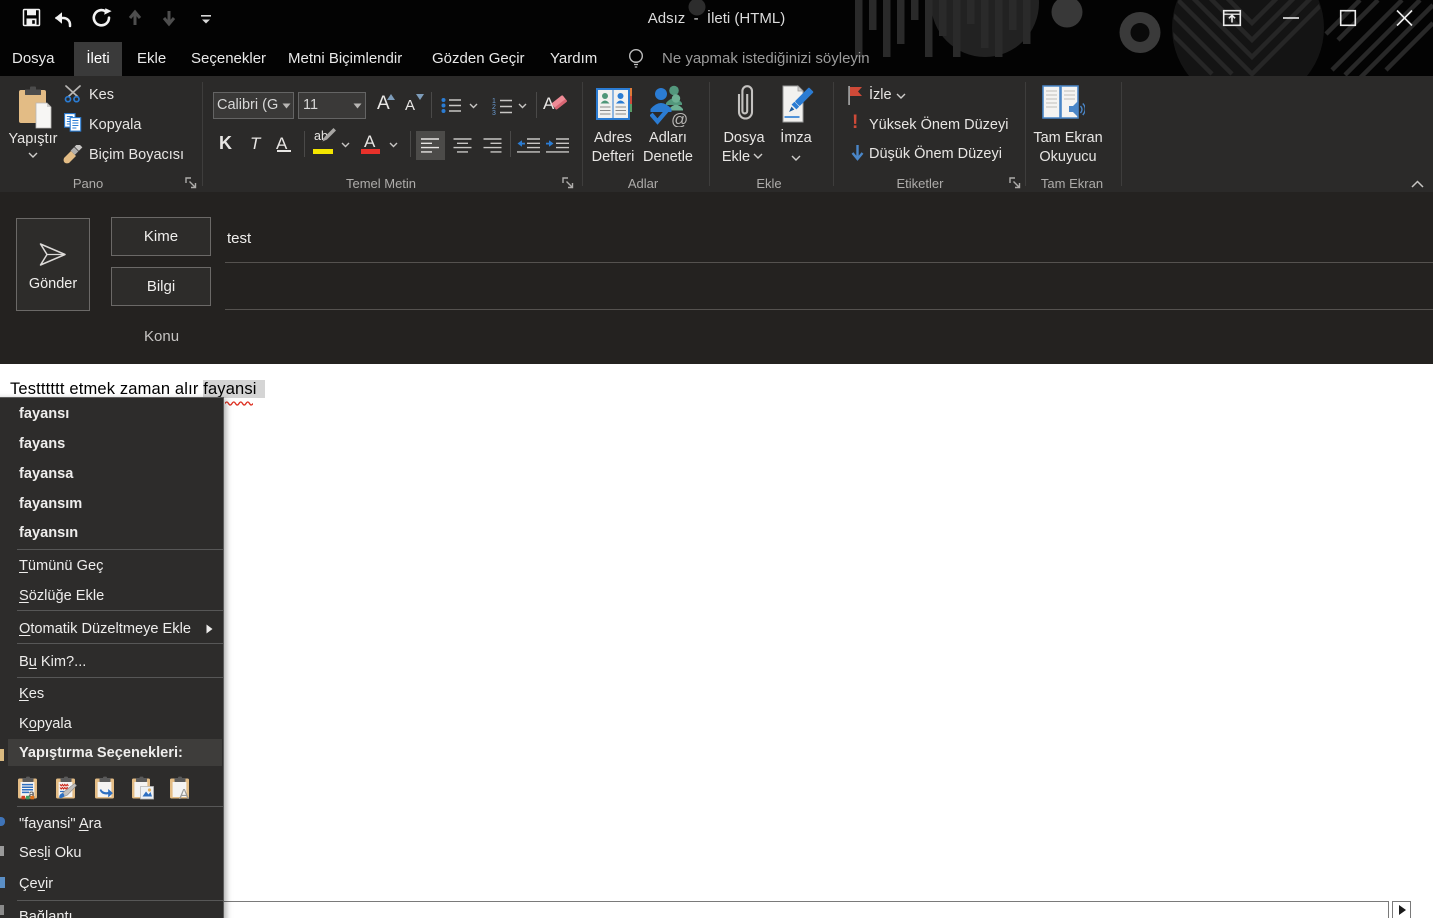 The image size is (1433, 918). I want to click on svg-text: A, so click(184, 793).